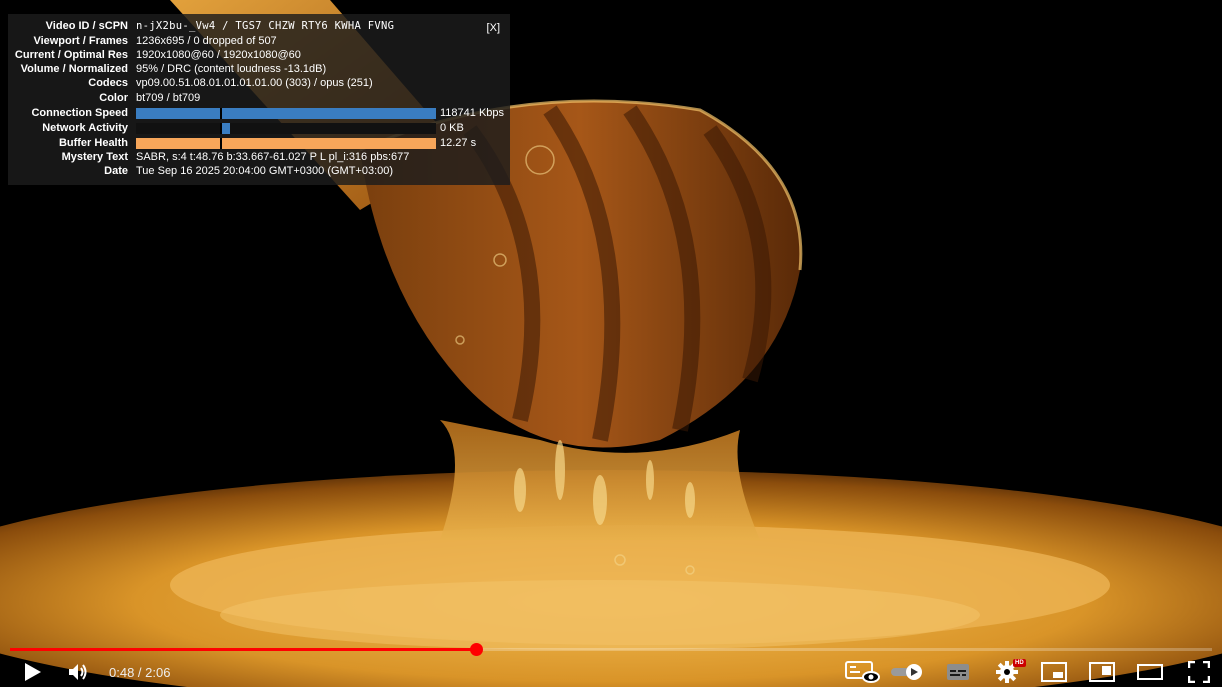 This screenshot has width=1222, height=687. I want to click on stat-value: 118741 Kbps, so click(472, 113).